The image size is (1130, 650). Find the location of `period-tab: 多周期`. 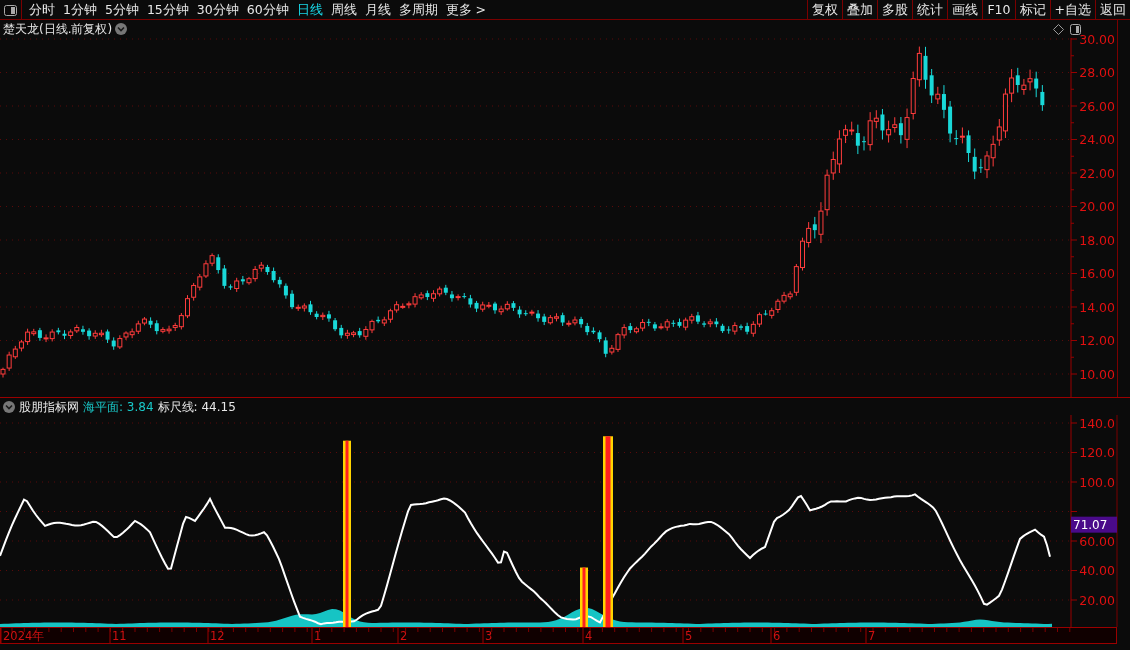

period-tab: 多周期 is located at coordinates (418, 9).